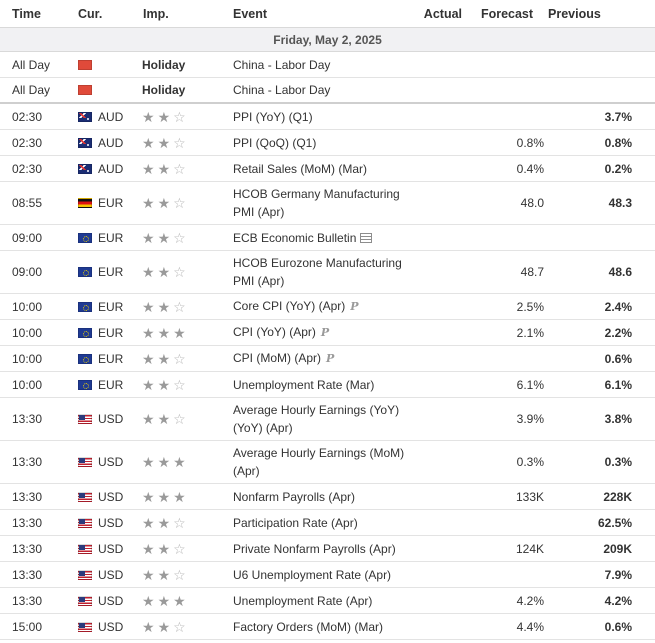 The width and height of the screenshot is (655, 643). Describe the element at coordinates (327, 39) in the screenshot. I see `date-label: Friday, May 2, 2025` at that location.